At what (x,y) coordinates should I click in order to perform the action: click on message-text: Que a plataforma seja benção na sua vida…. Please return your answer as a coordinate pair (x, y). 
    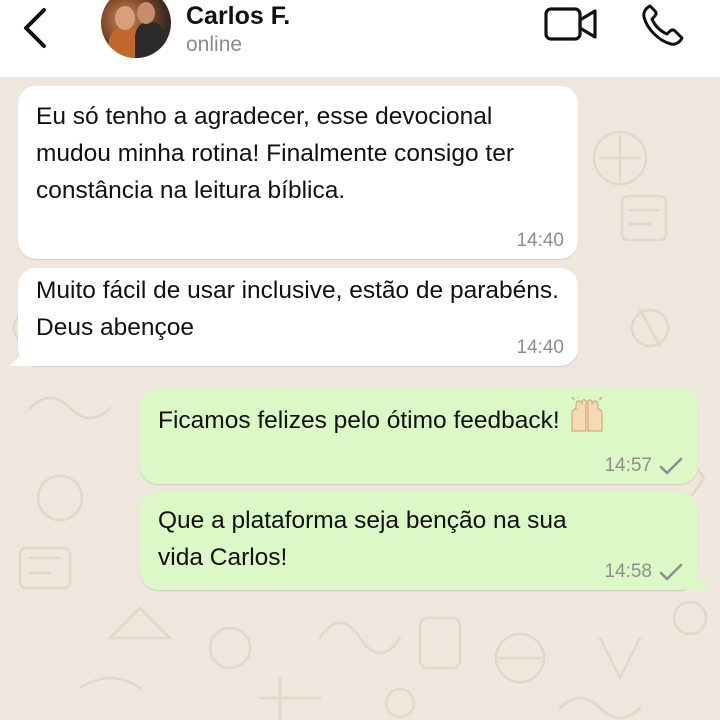
    Looking at the image, I should click on (362, 539).